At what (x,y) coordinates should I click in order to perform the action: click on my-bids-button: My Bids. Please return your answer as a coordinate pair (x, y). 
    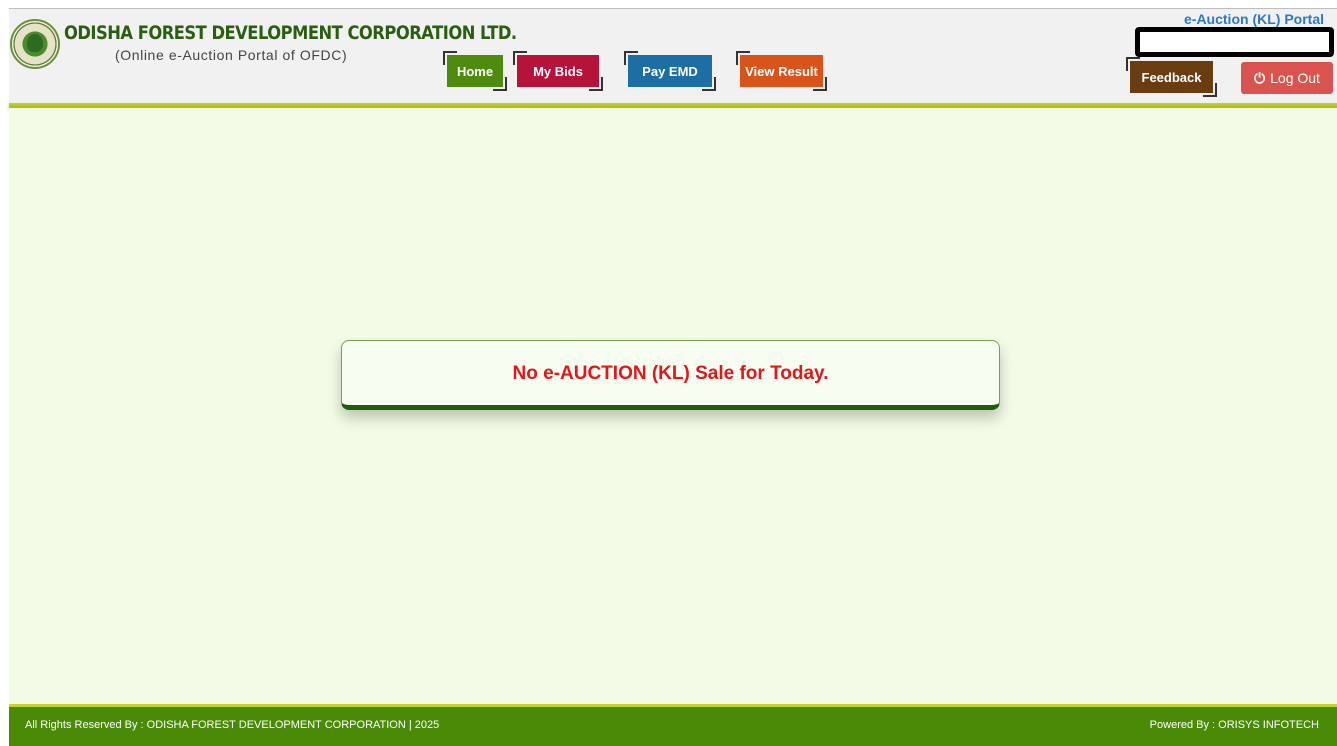
    Looking at the image, I should click on (558, 71).